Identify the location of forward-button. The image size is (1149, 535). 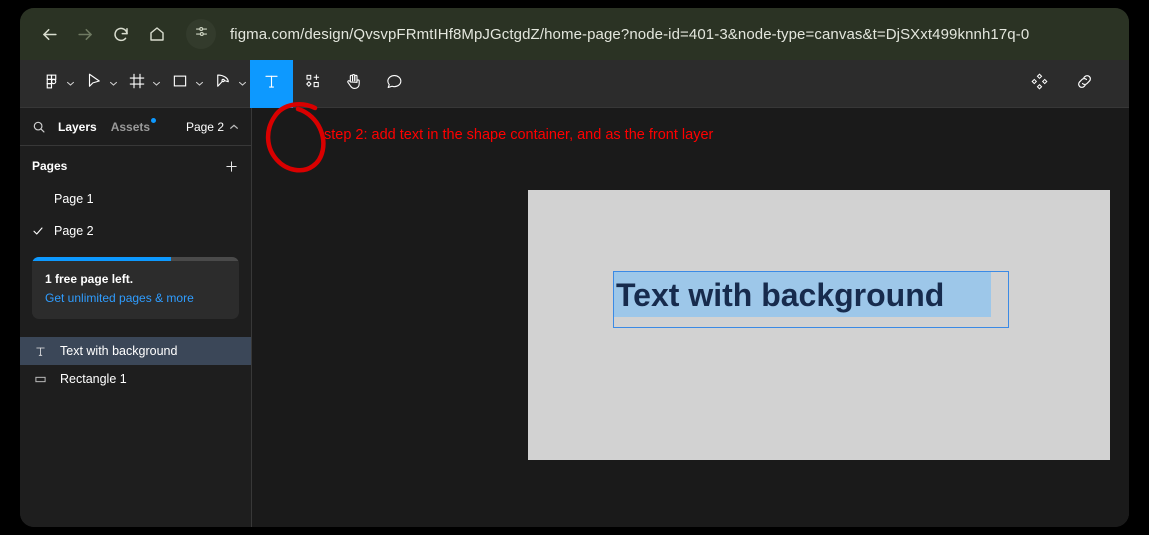
(85, 34).